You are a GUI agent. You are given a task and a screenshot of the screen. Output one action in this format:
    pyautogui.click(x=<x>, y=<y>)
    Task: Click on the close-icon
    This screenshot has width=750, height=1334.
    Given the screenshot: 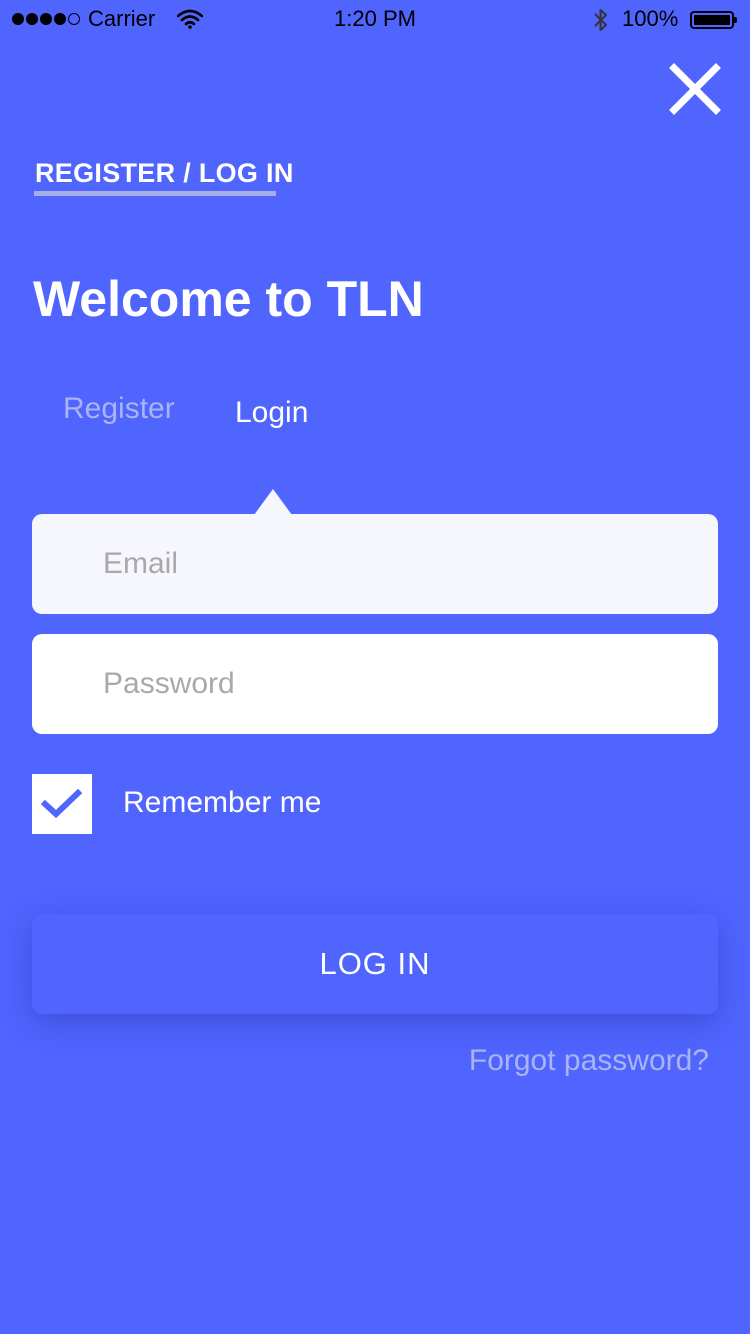 What is the action you would take?
    pyautogui.click(x=695, y=89)
    